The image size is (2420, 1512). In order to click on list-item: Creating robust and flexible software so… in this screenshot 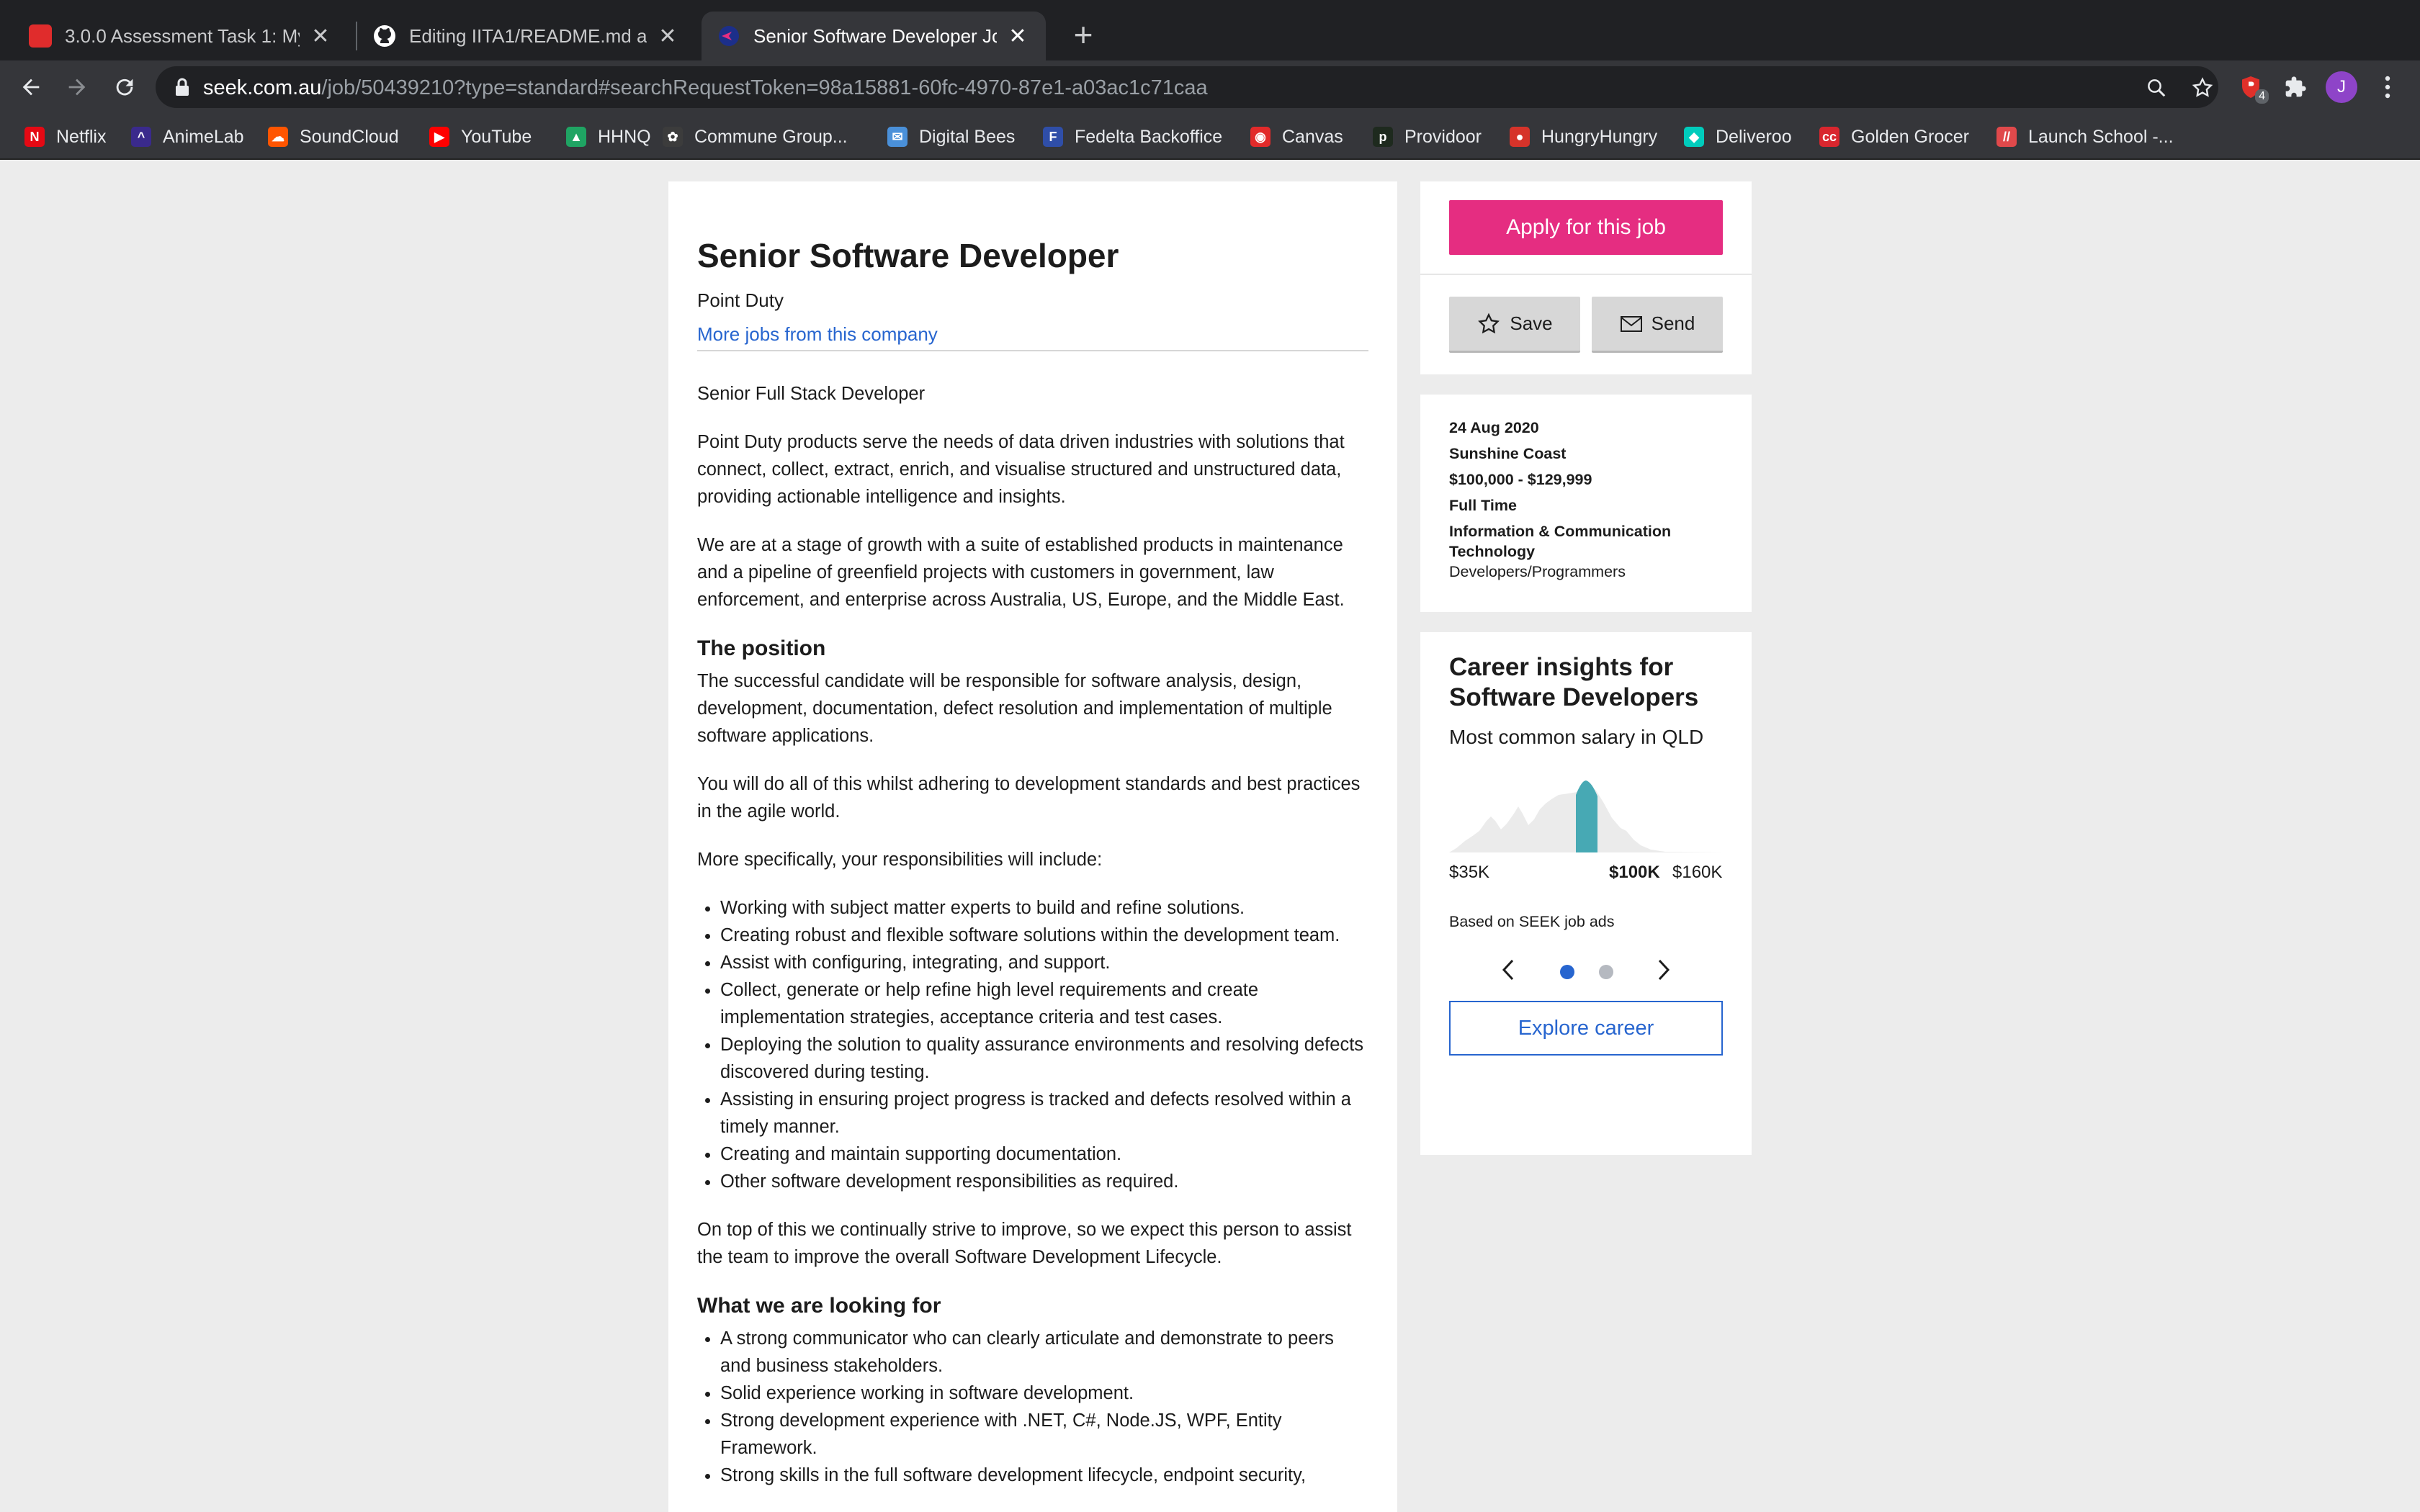, I will do `click(1044, 935)`.